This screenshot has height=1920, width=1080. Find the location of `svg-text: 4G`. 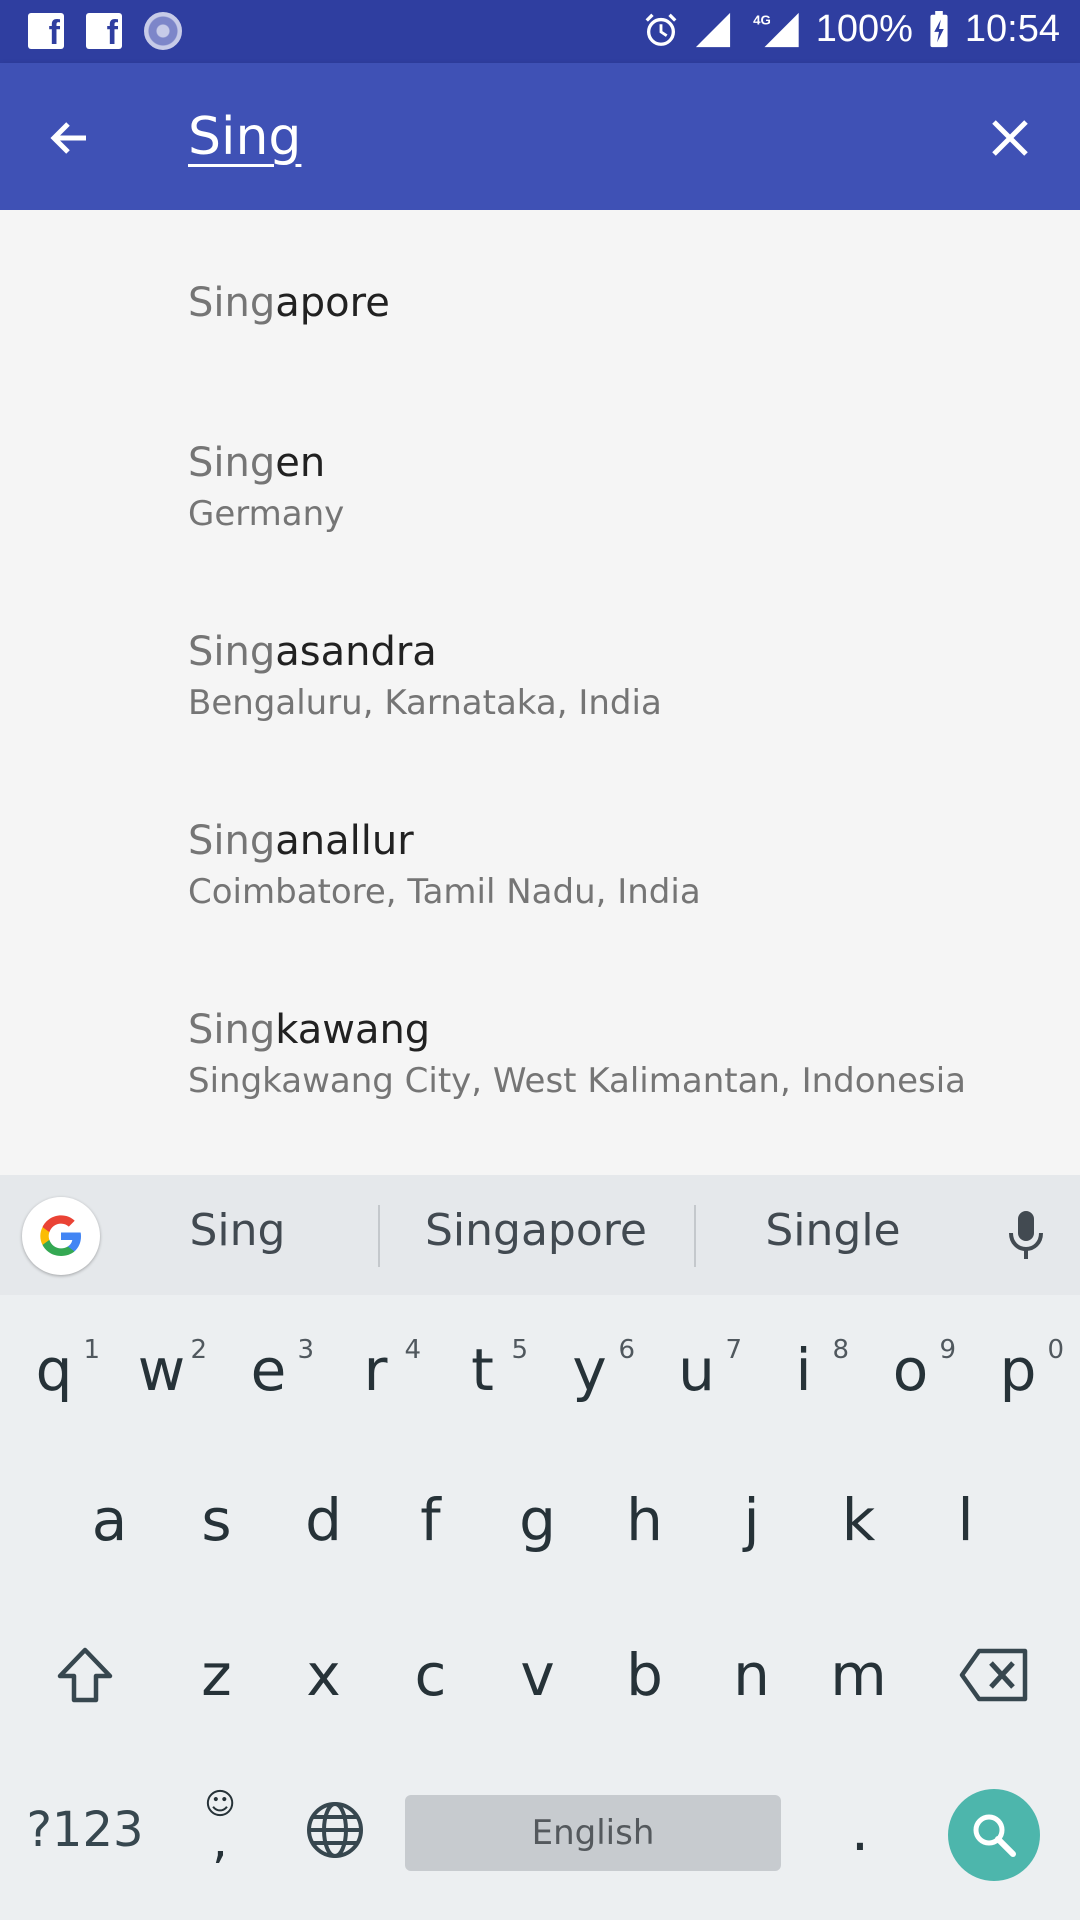

svg-text: 4G is located at coordinates (762, 19).